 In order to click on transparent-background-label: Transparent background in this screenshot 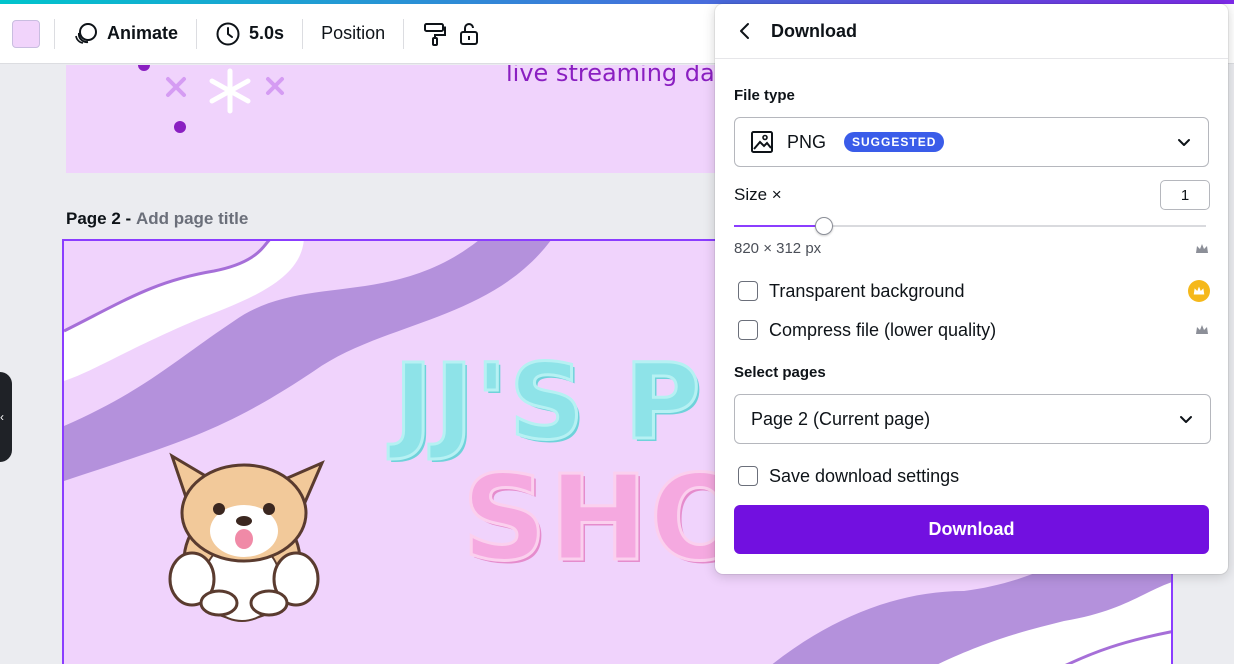, I will do `click(867, 290)`.